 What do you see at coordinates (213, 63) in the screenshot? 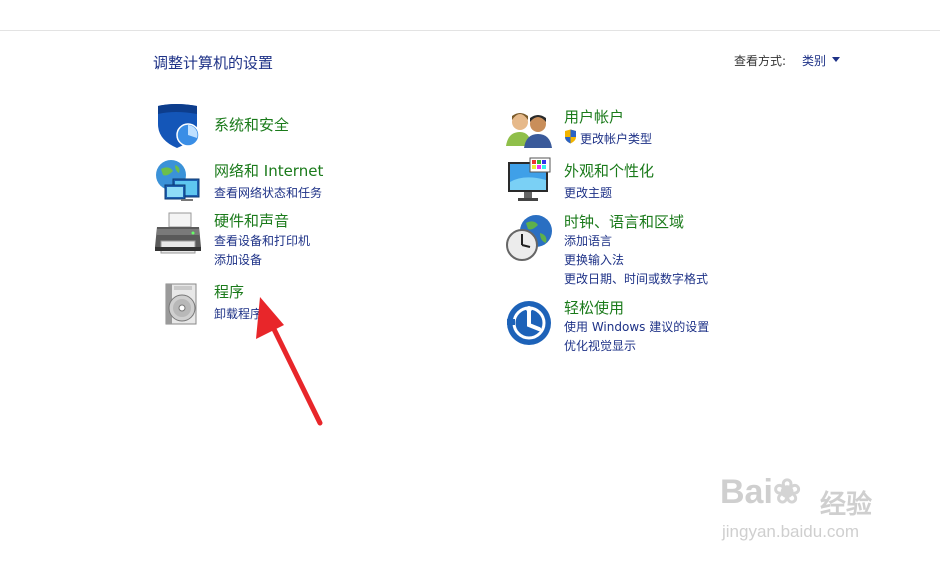
I see `page-title: 调整计算机的设置` at bounding box center [213, 63].